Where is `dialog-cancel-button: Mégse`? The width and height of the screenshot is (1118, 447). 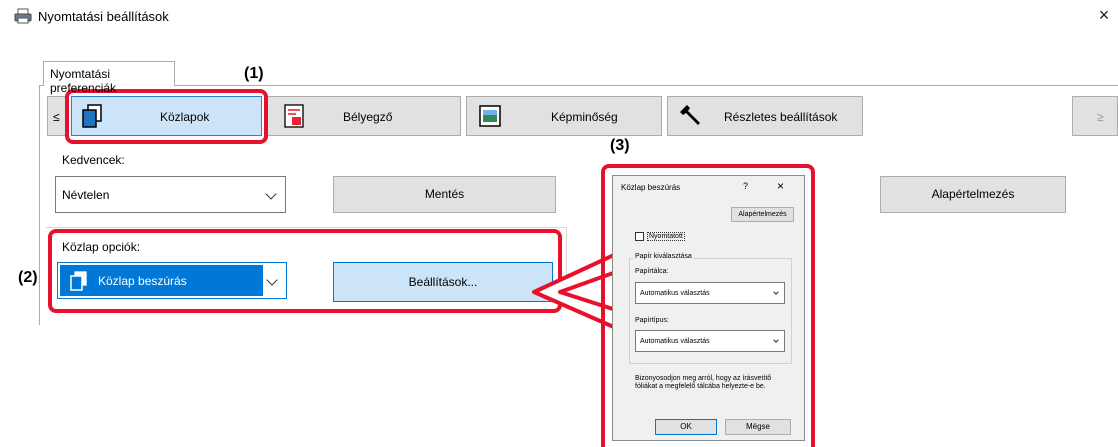 dialog-cancel-button: Mégse is located at coordinates (758, 427).